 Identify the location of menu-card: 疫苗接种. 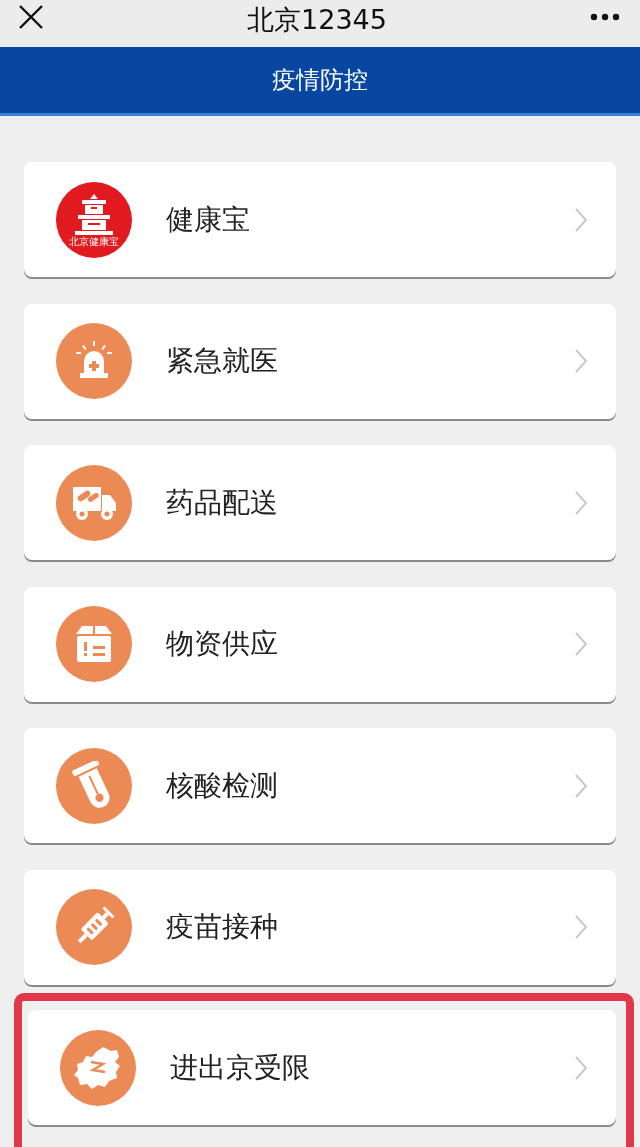
(320, 927).